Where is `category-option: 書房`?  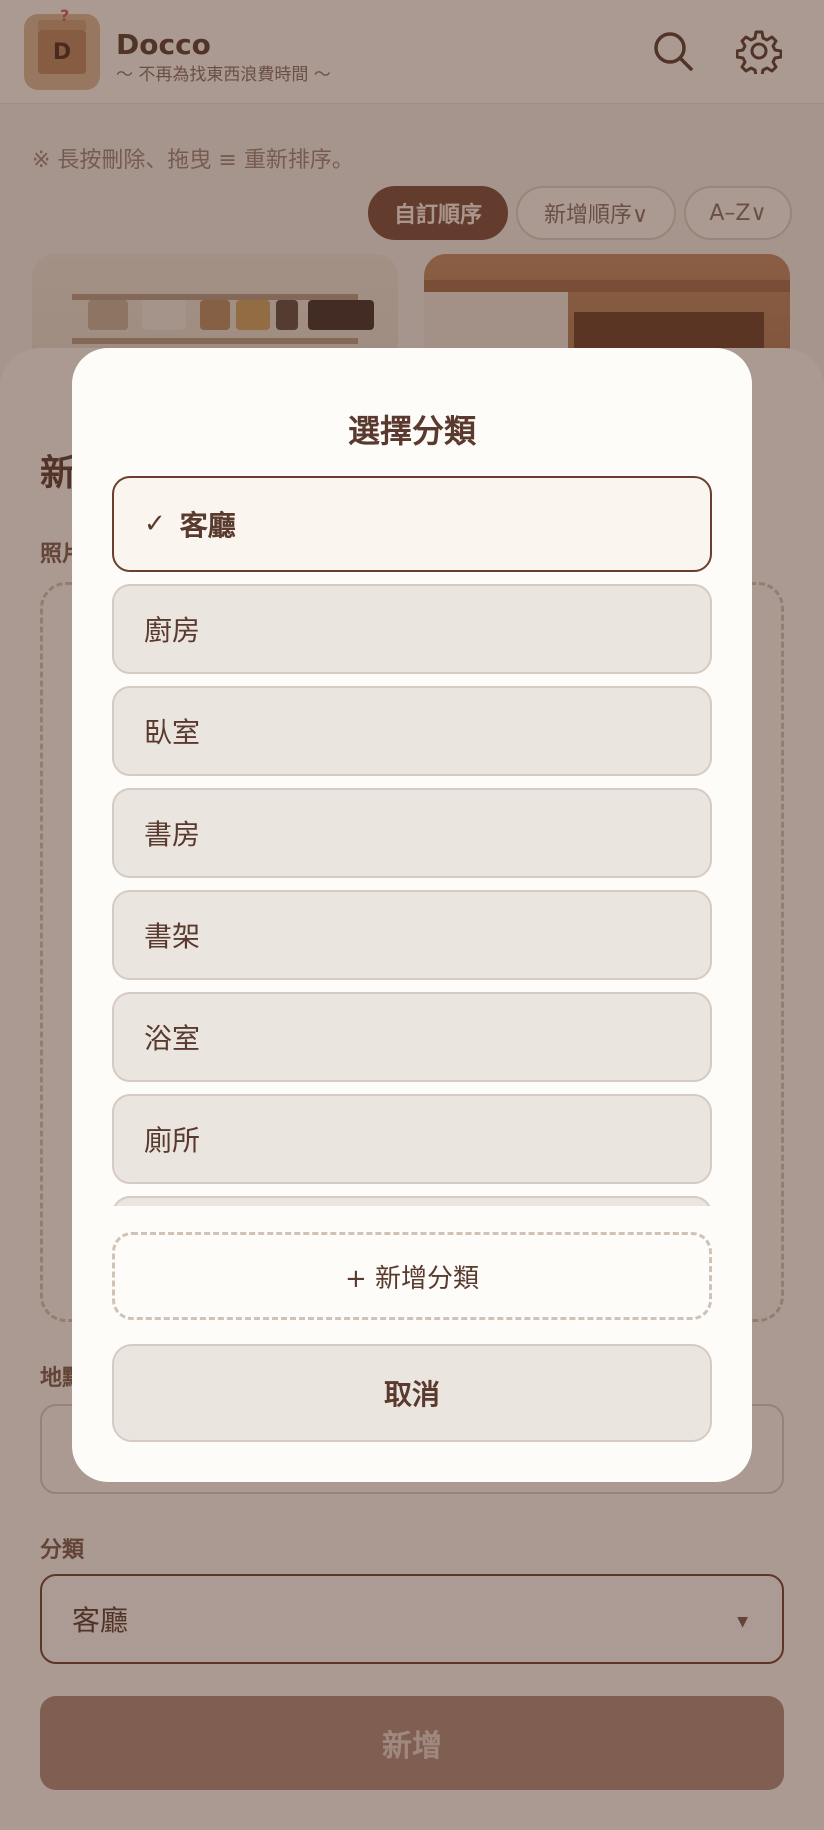
category-option: 書房 is located at coordinates (412, 833).